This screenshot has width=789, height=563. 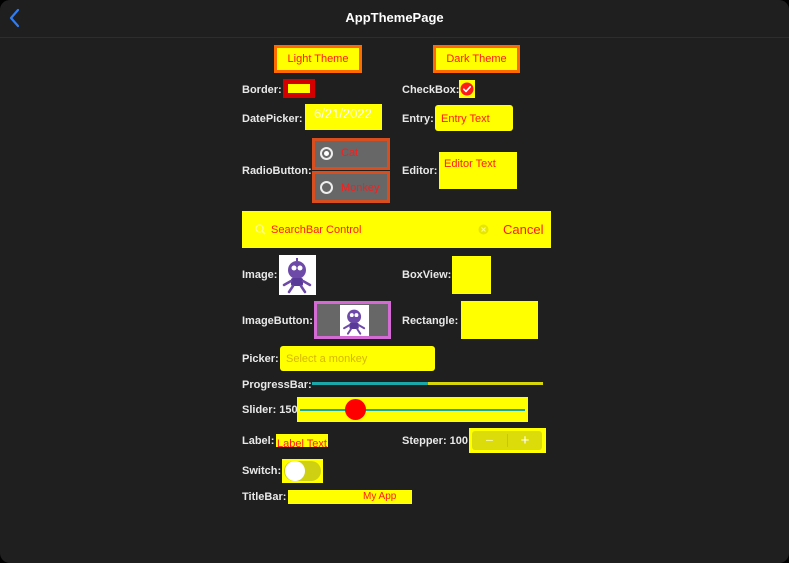 What do you see at coordinates (326, 187) in the screenshot?
I see `radio-unselected-icon` at bounding box center [326, 187].